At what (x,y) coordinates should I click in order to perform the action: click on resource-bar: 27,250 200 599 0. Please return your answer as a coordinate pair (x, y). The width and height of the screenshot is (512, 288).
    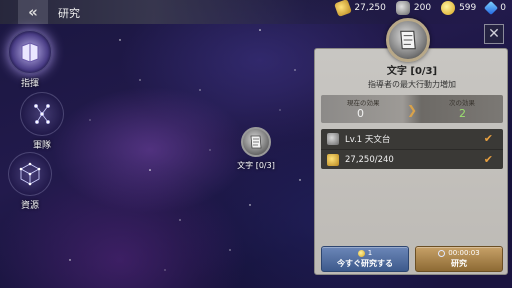
    Looking at the image, I should click on (420, 8).